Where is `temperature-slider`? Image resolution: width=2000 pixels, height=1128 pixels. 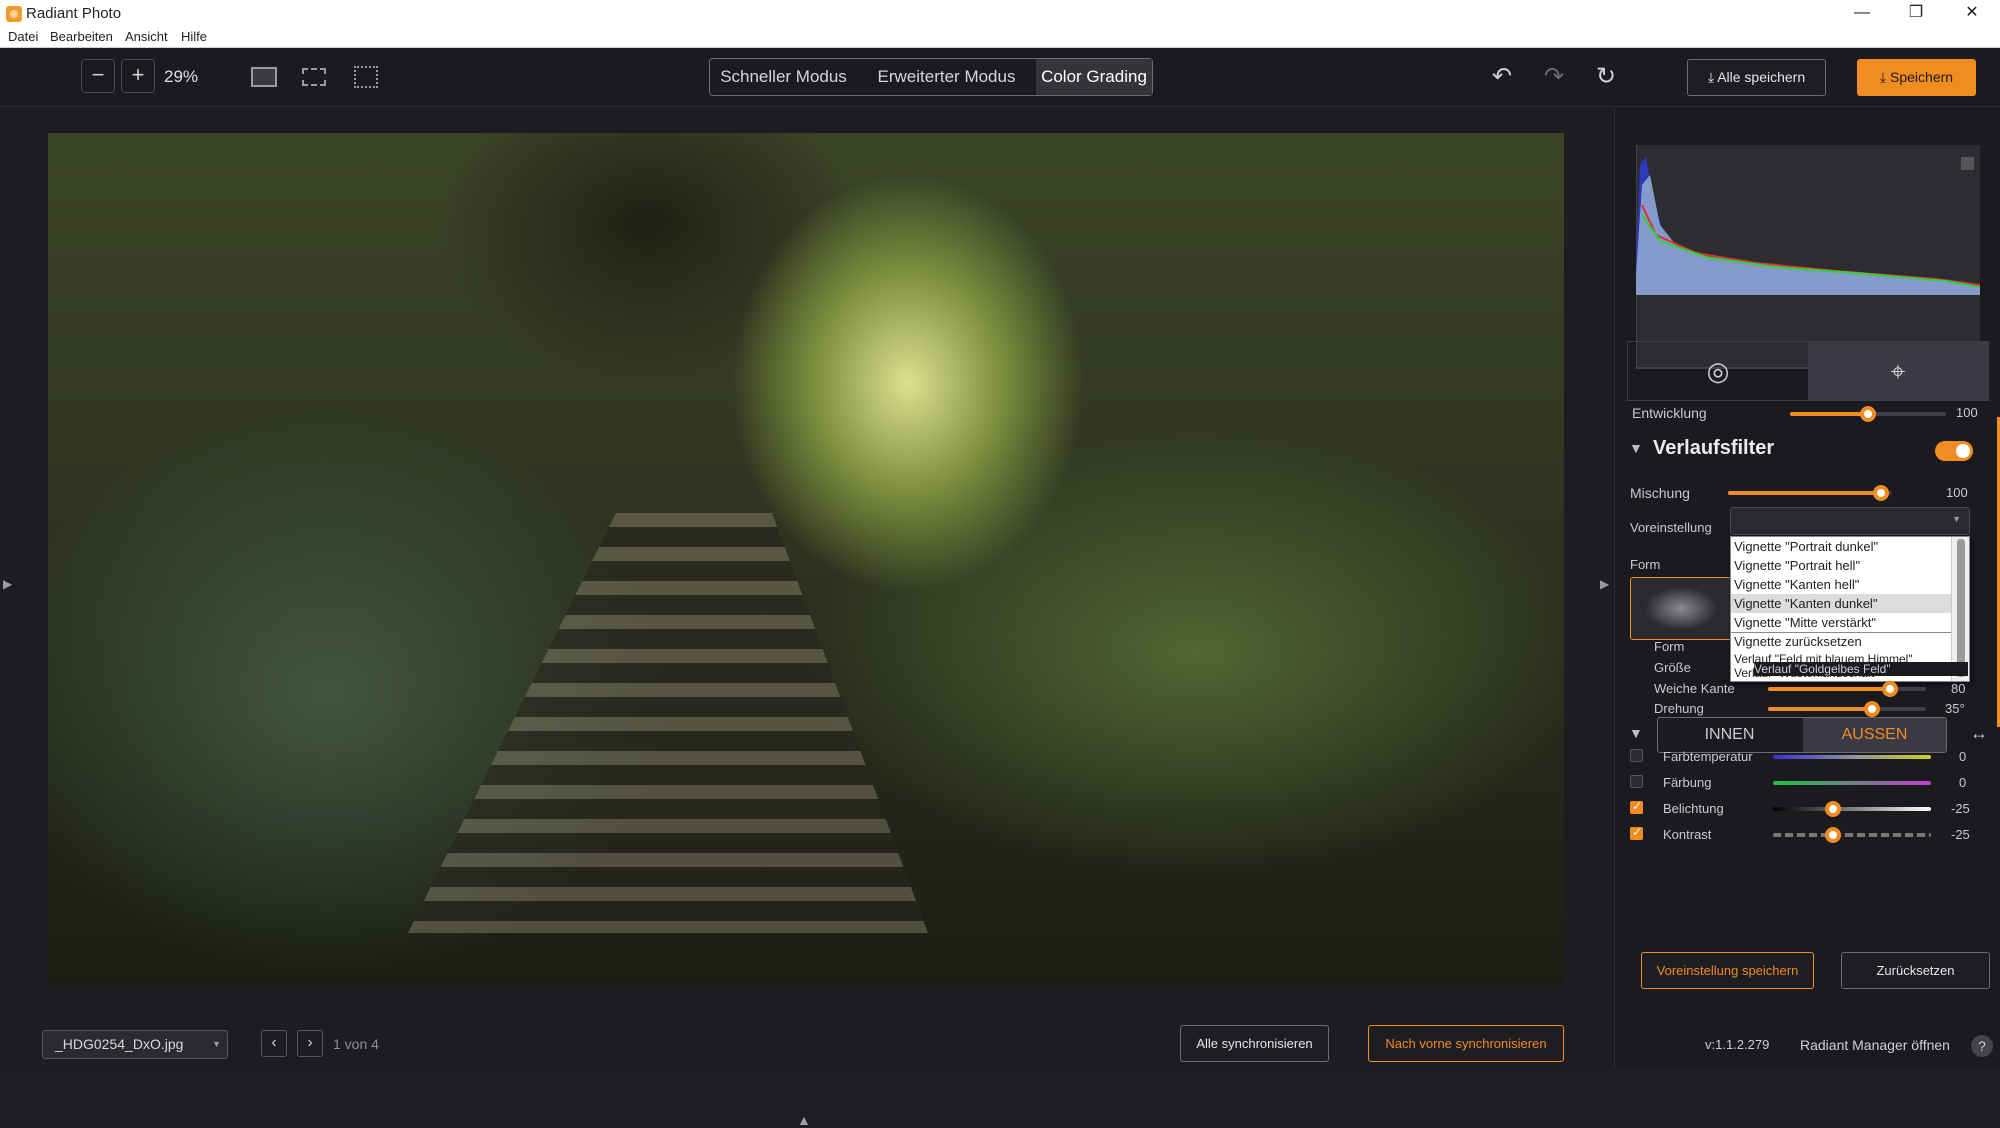
temperature-slider is located at coordinates (1852, 757).